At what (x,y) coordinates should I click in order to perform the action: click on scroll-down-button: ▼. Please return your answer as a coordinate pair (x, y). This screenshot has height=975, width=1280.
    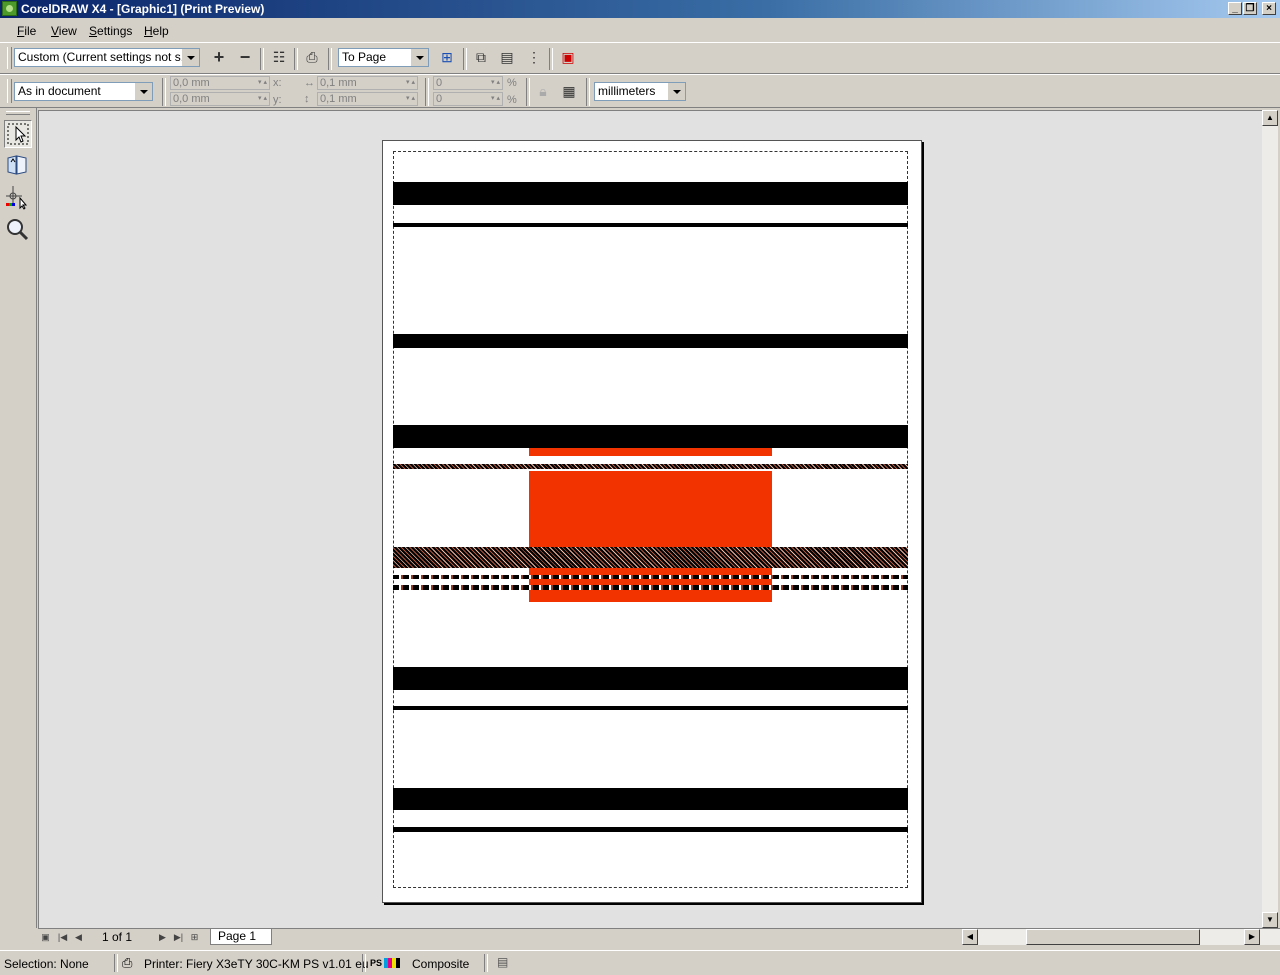
    Looking at the image, I should click on (1270, 920).